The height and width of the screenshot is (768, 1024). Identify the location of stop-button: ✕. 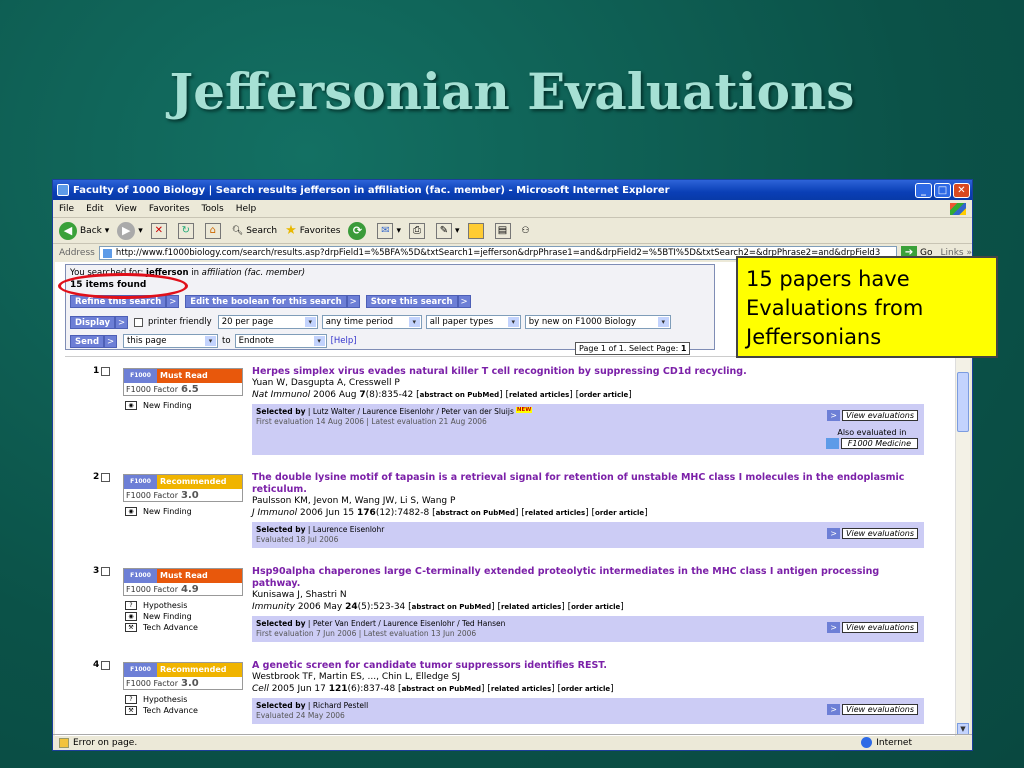
(160, 230).